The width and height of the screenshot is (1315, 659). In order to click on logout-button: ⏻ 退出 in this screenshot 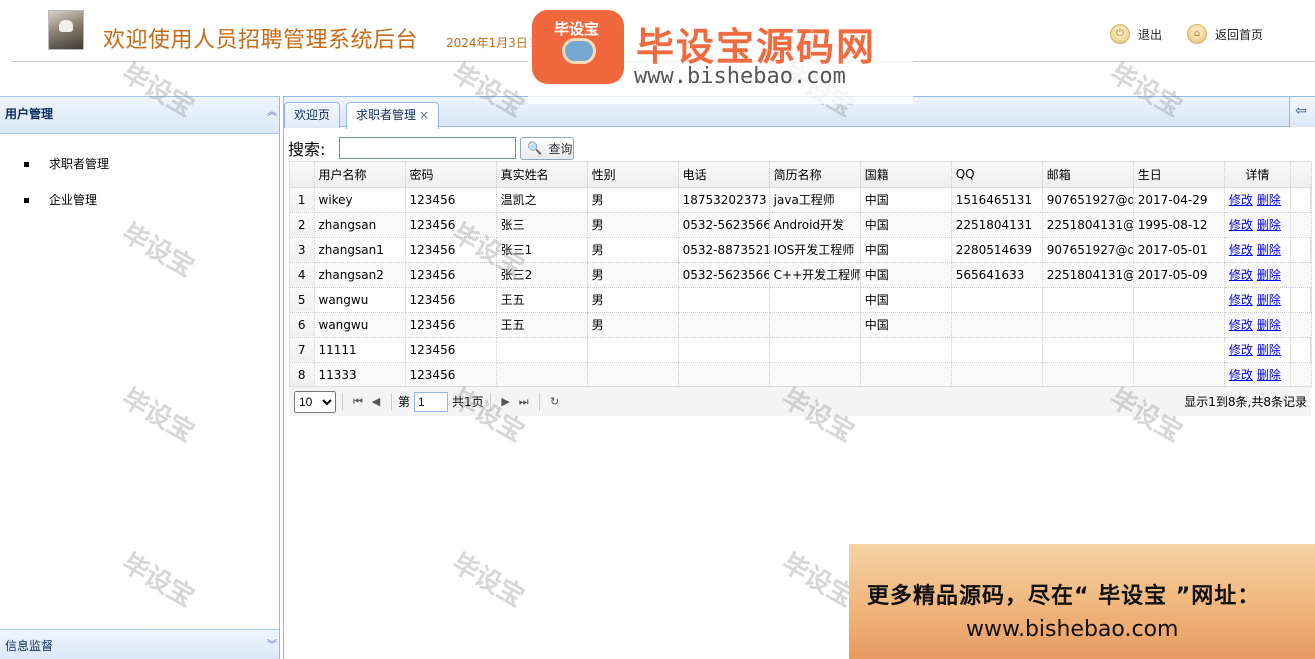, I will do `click(1136, 34)`.